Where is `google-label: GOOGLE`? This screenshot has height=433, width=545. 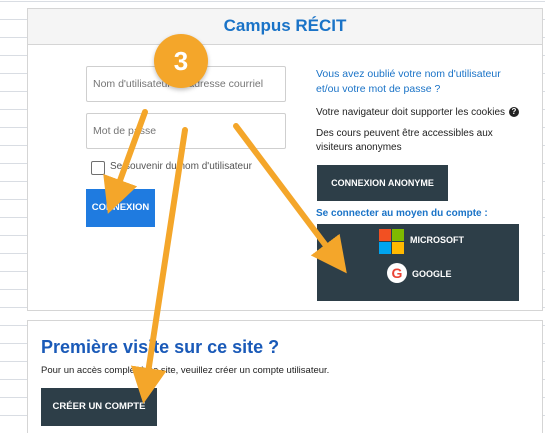
google-label: GOOGLE is located at coordinates (432, 274).